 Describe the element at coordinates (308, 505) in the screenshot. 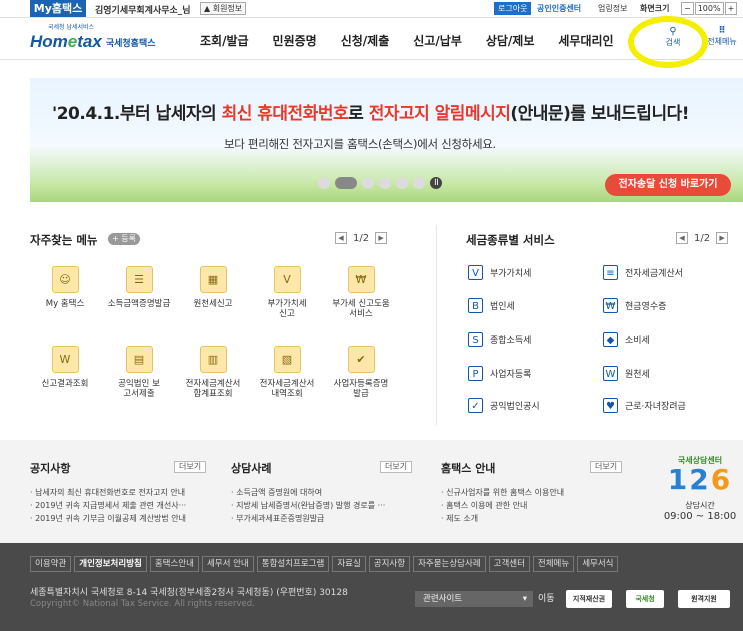

I see `list-item: 지방세 납세증명서(완납증명) 발행 경로를 ···` at that location.